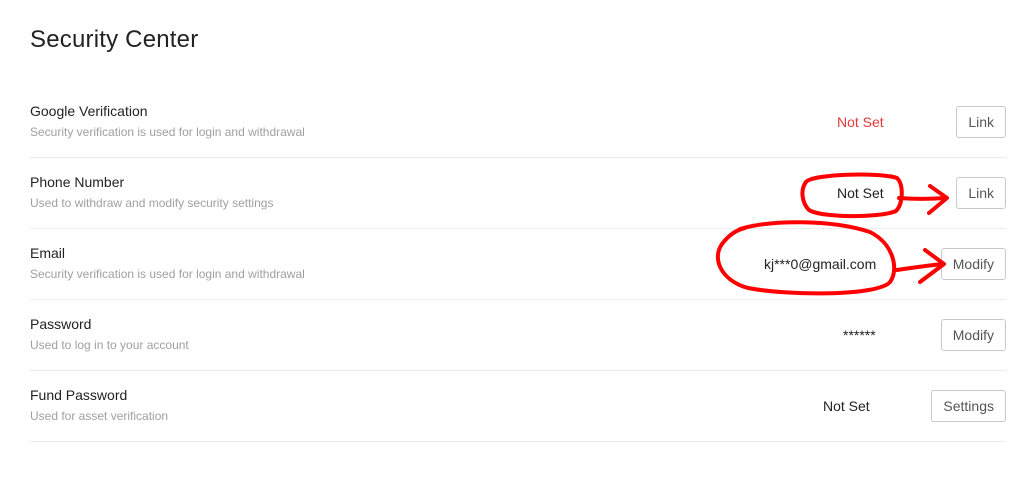 This screenshot has height=479, width=1024. Describe the element at coordinates (61, 324) in the screenshot. I see `row-label: Password` at that location.